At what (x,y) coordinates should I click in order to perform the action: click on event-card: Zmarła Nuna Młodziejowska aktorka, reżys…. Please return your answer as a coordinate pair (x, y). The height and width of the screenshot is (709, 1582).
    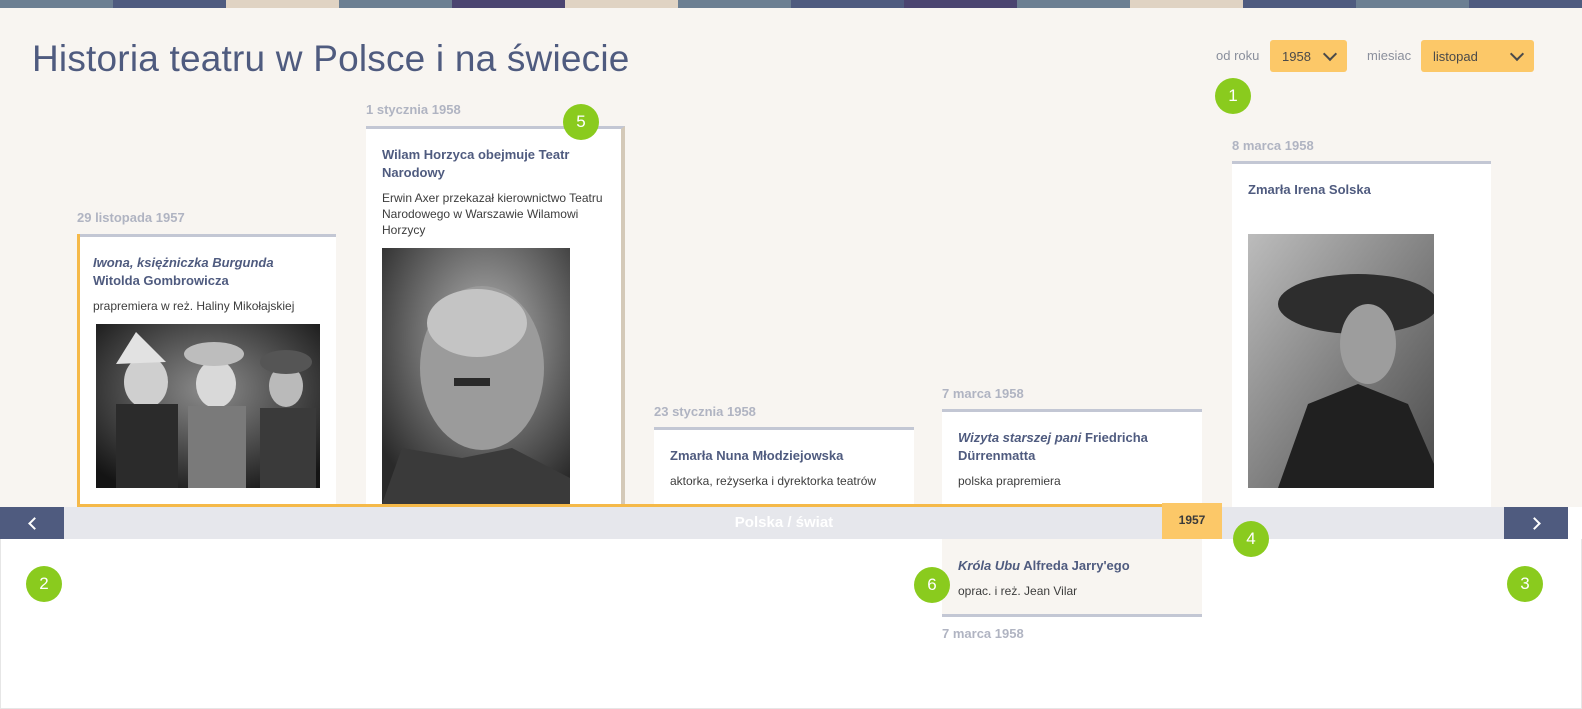
    Looking at the image, I should click on (784, 465).